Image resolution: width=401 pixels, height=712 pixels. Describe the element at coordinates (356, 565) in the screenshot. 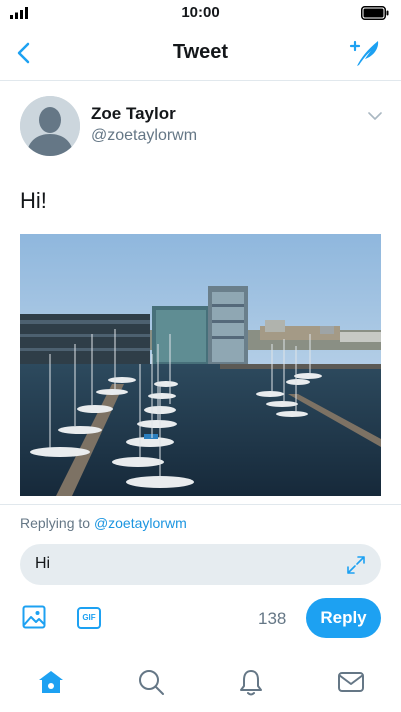

I see `expand-icon` at that location.